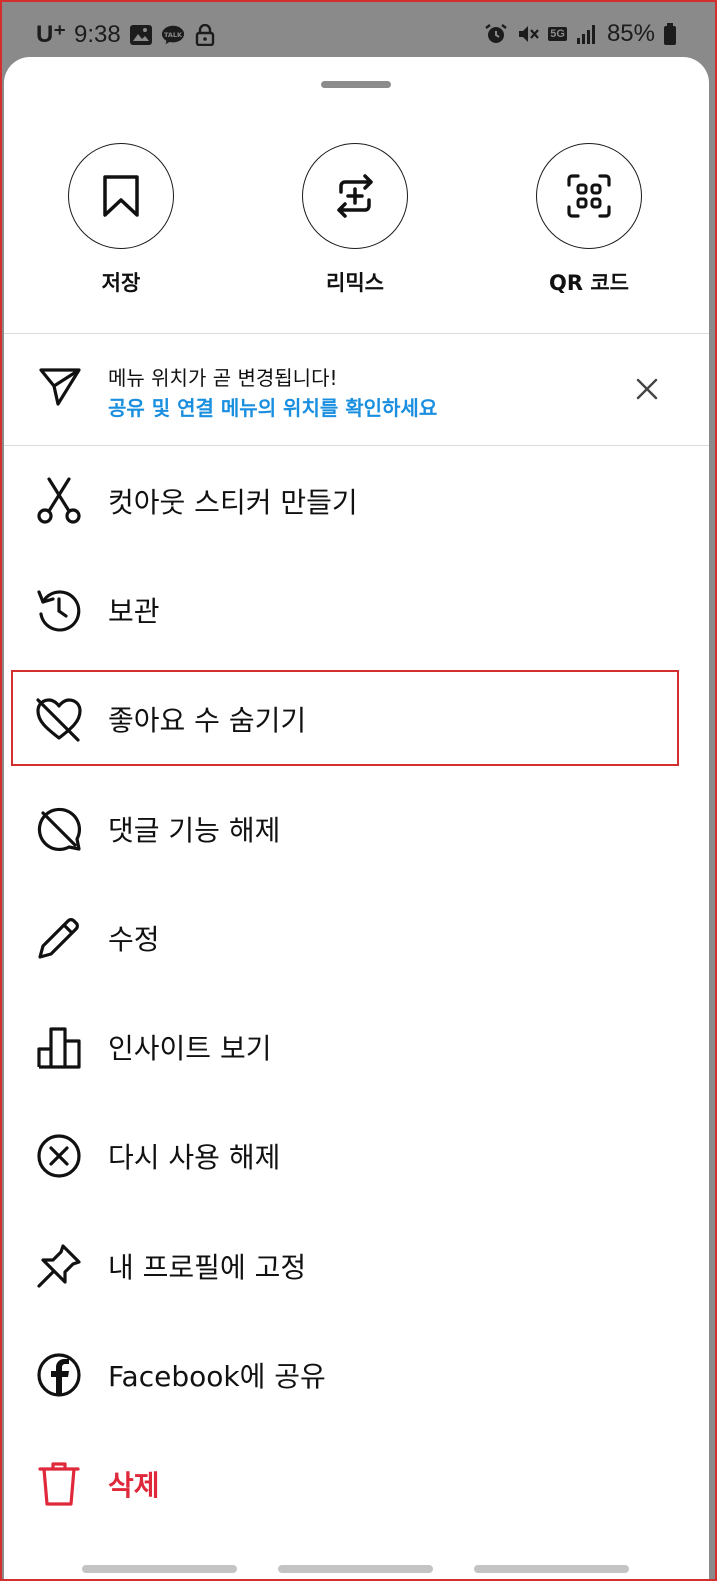  Describe the element at coordinates (217, 1377) in the screenshot. I see `menu-label-share-facebook: Facebook에 공유` at that location.